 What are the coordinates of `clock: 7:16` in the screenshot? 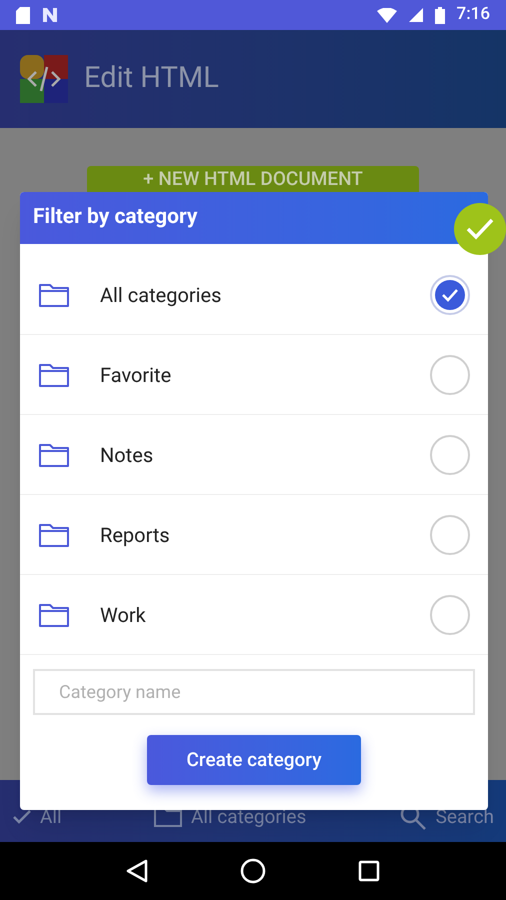 It's located at (473, 14).